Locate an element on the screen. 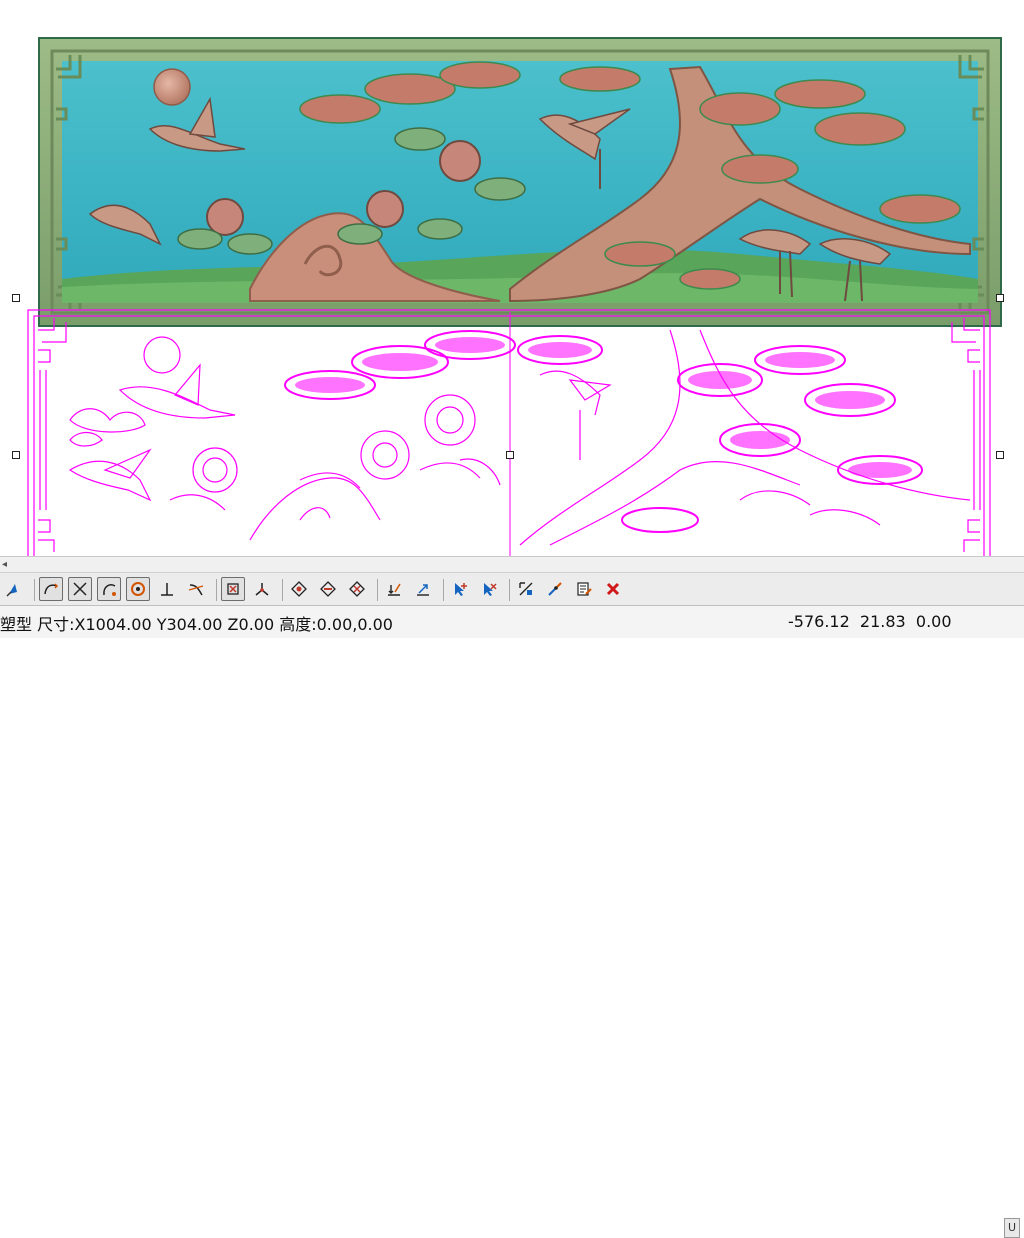  status-corner-button: U is located at coordinates (1012, 1228).